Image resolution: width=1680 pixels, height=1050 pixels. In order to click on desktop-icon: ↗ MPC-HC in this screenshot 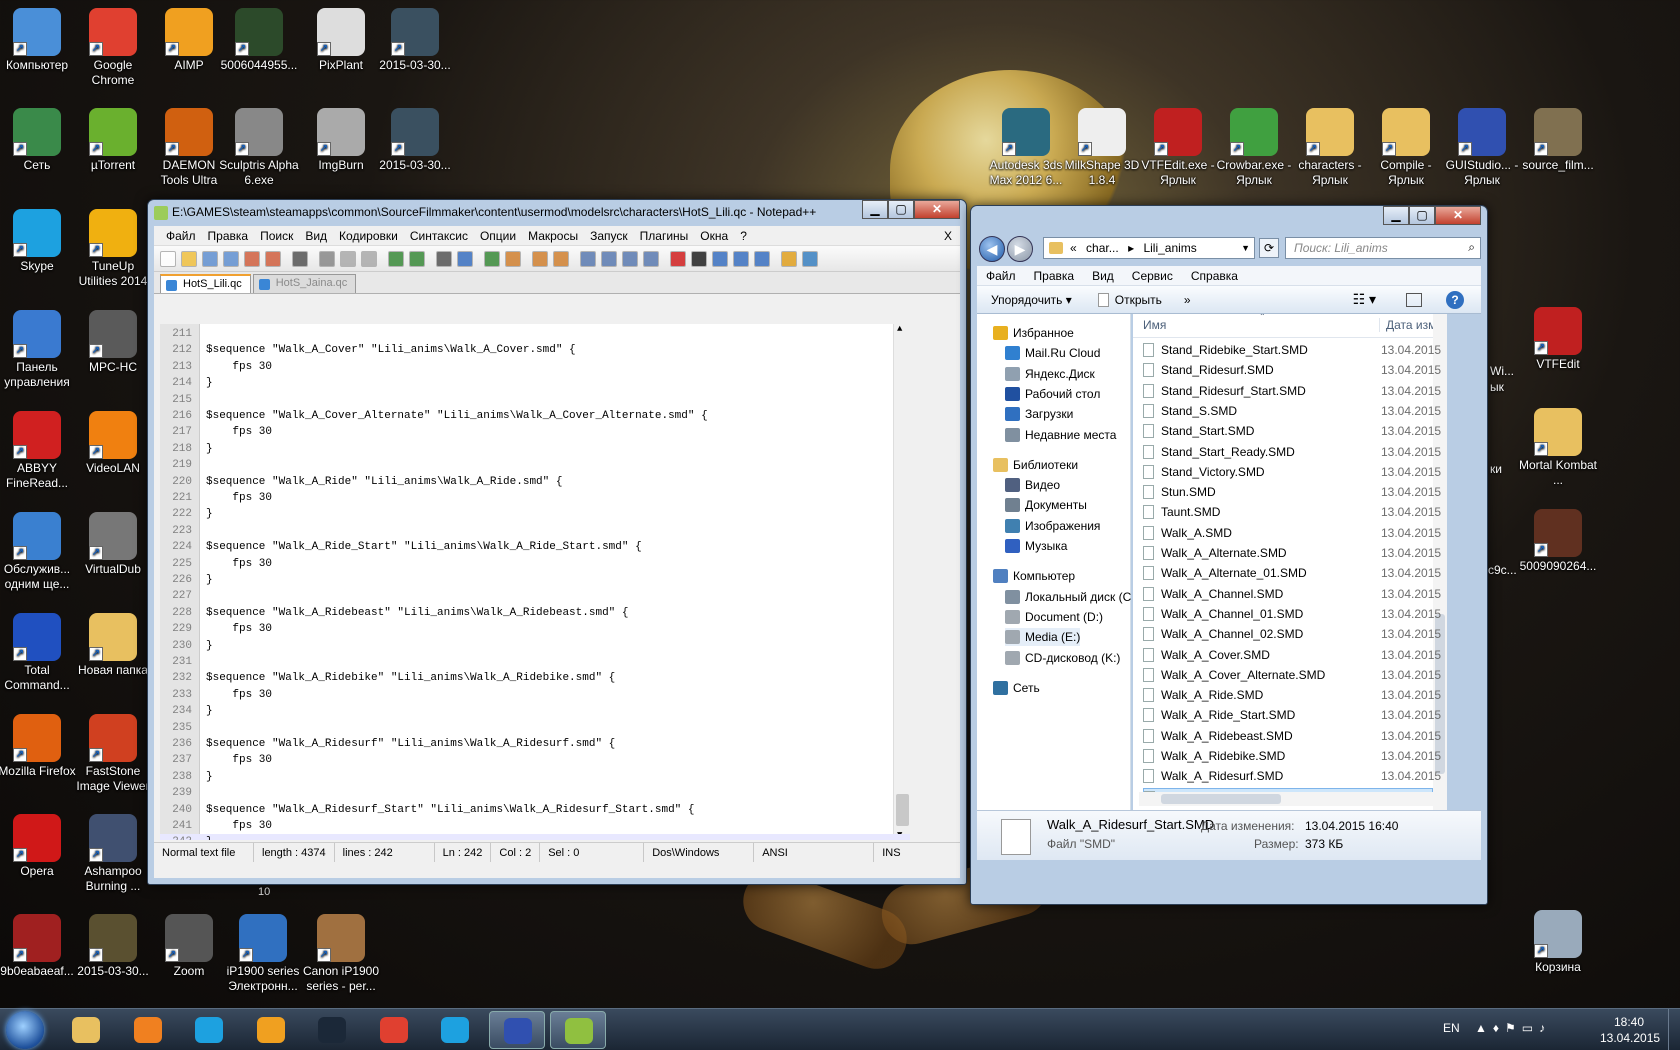, I will do `click(113, 340)`.